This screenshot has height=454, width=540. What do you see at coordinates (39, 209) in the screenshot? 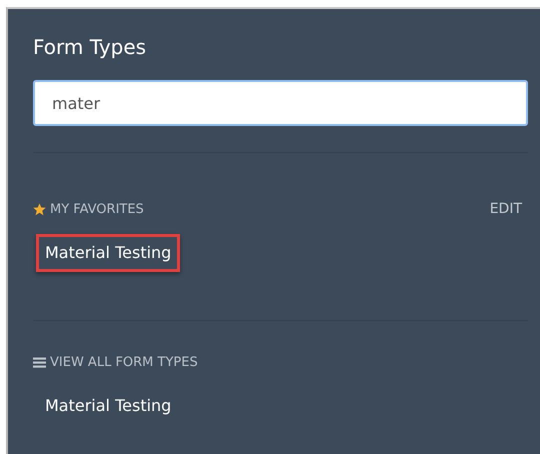
I see `star-icon` at bounding box center [39, 209].